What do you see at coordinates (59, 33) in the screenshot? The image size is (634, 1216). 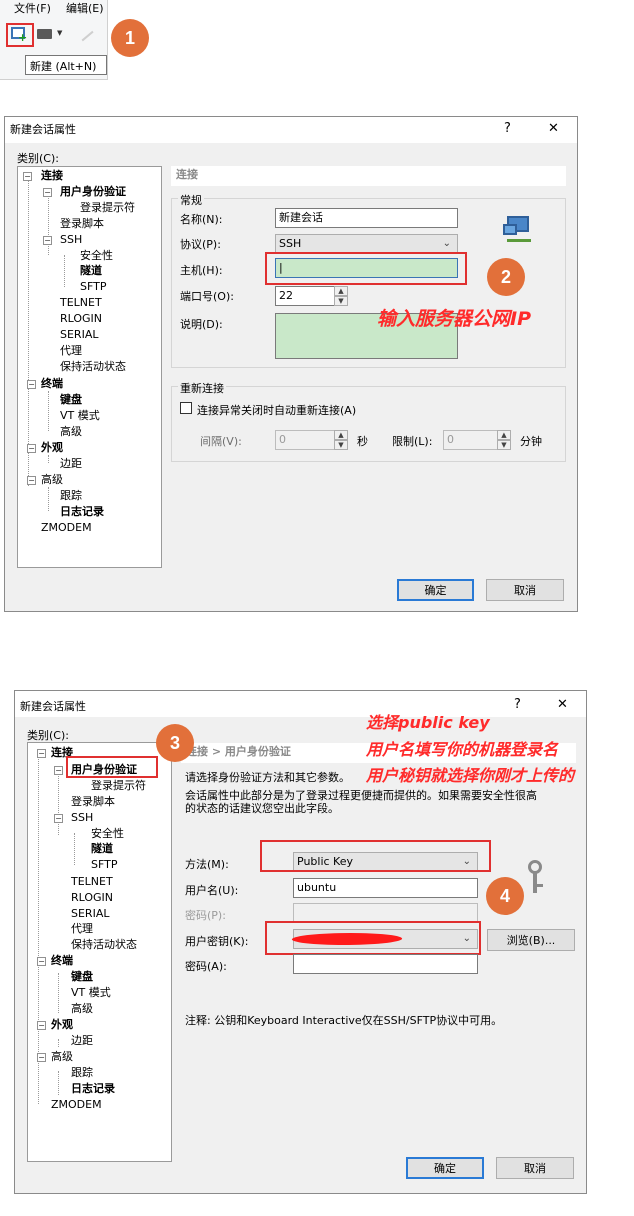 I see `dropdown-arrow-icon: ▼` at bounding box center [59, 33].